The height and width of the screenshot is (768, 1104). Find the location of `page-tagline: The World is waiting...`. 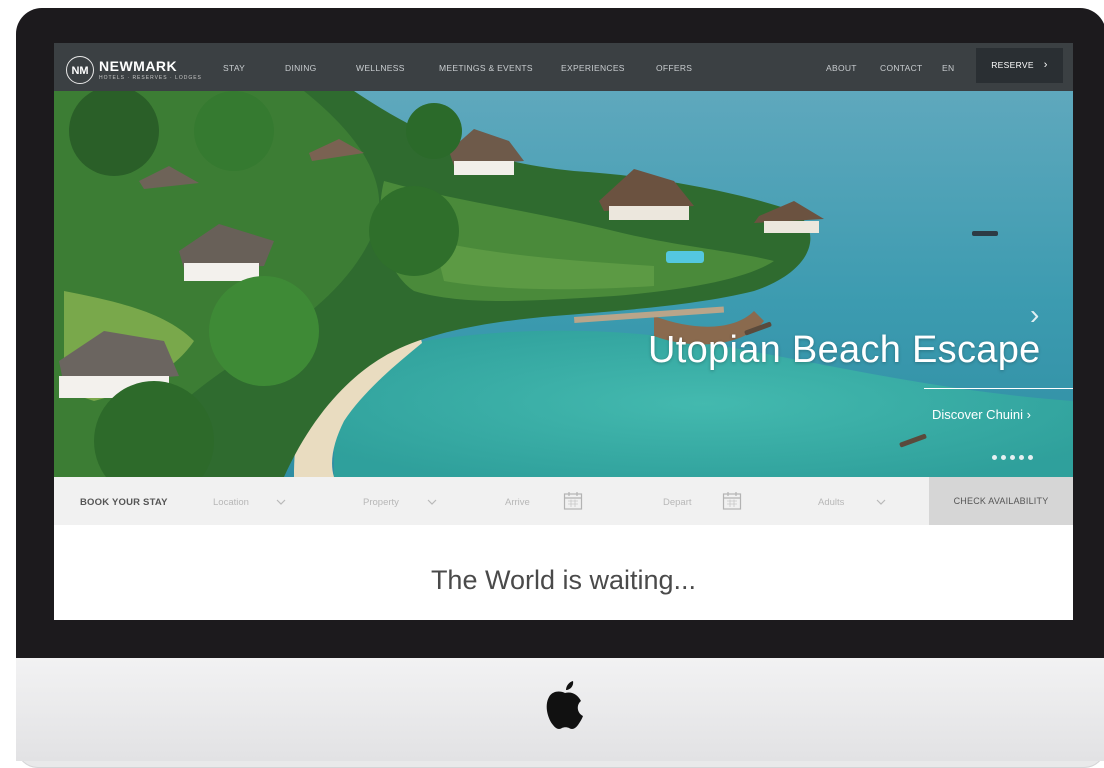

page-tagline: The World is waiting... is located at coordinates (563, 580).